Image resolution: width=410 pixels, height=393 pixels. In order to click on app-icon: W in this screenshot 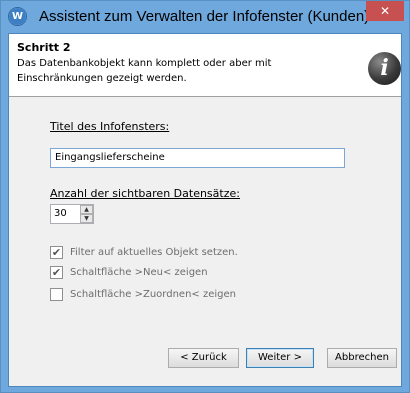, I will do `click(17, 16)`.